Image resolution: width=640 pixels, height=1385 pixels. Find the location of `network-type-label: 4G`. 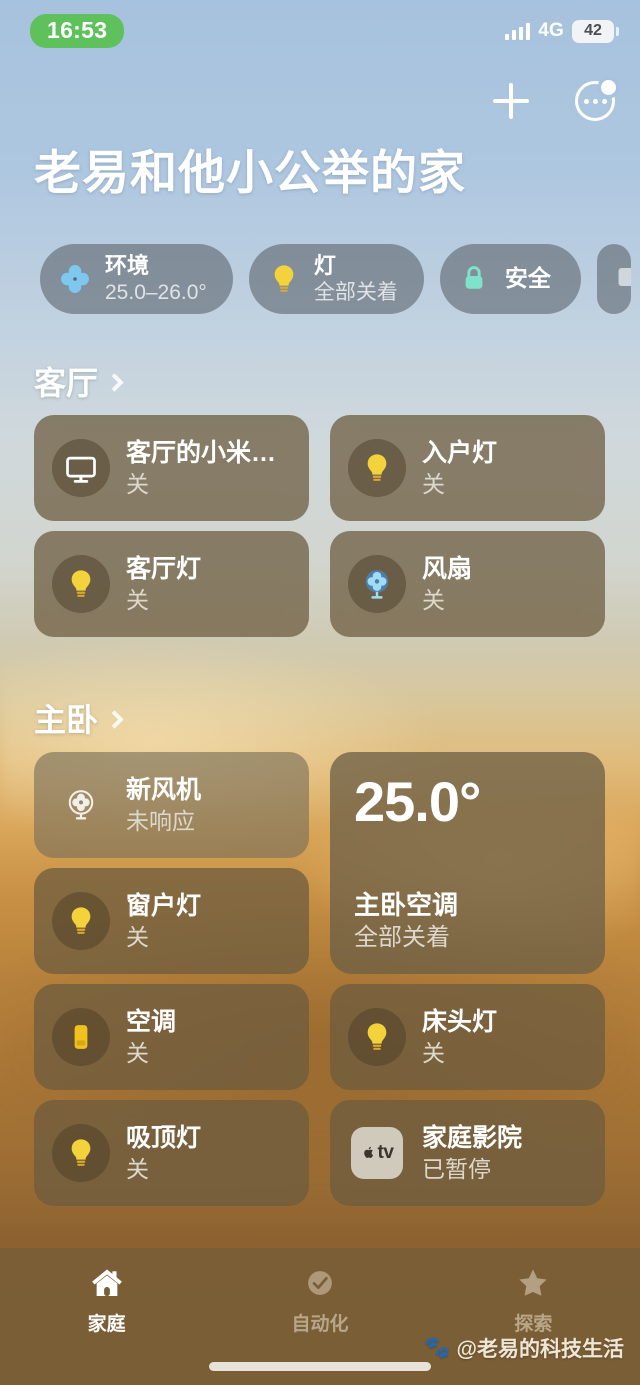

network-type-label: 4G is located at coordinates (551, 30).